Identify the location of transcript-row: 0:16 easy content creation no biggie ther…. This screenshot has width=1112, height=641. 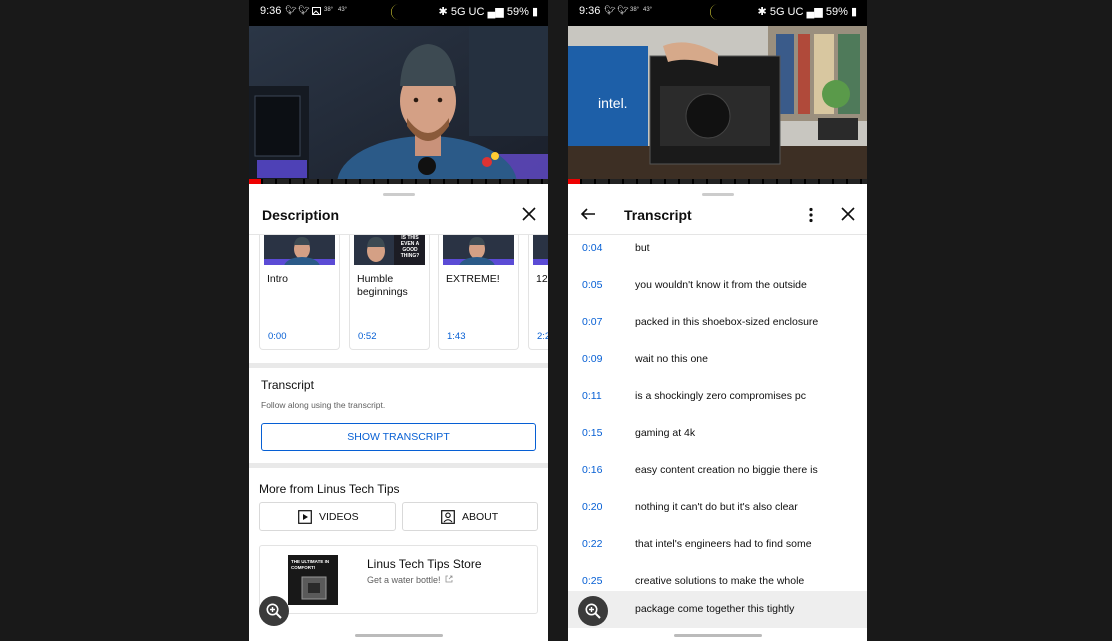
(717, 470).